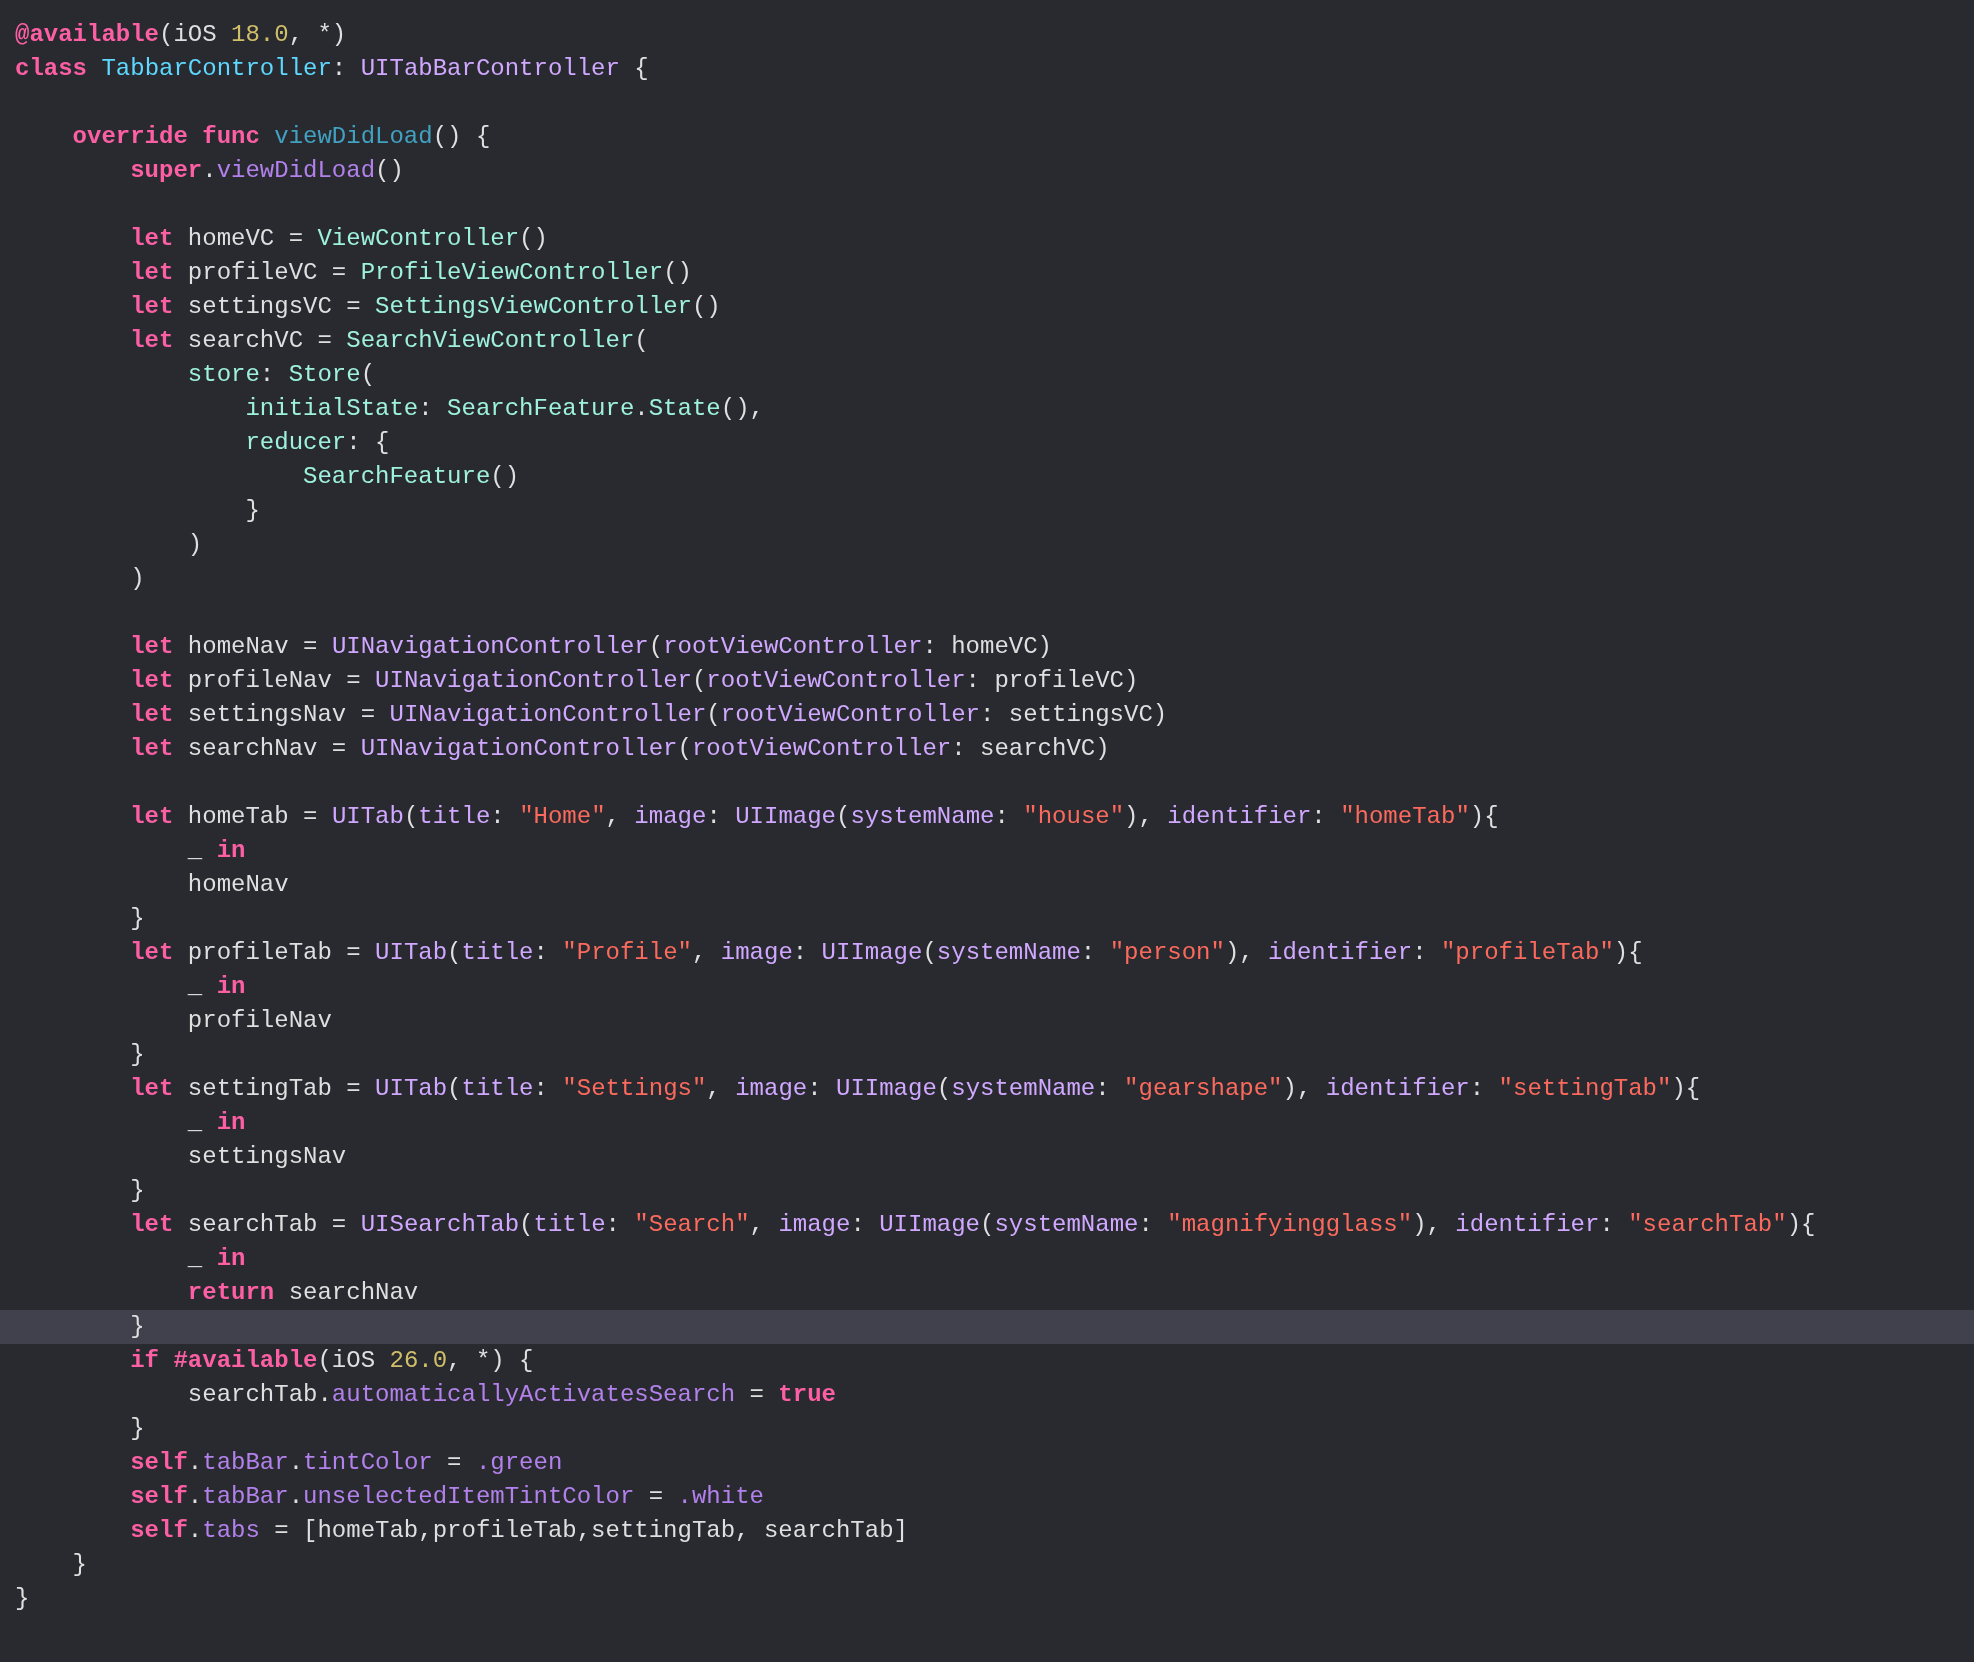  Describe the element at coordinates (411, 477) in the screenshot. I see `code-line: SearchFeature()` at that location.